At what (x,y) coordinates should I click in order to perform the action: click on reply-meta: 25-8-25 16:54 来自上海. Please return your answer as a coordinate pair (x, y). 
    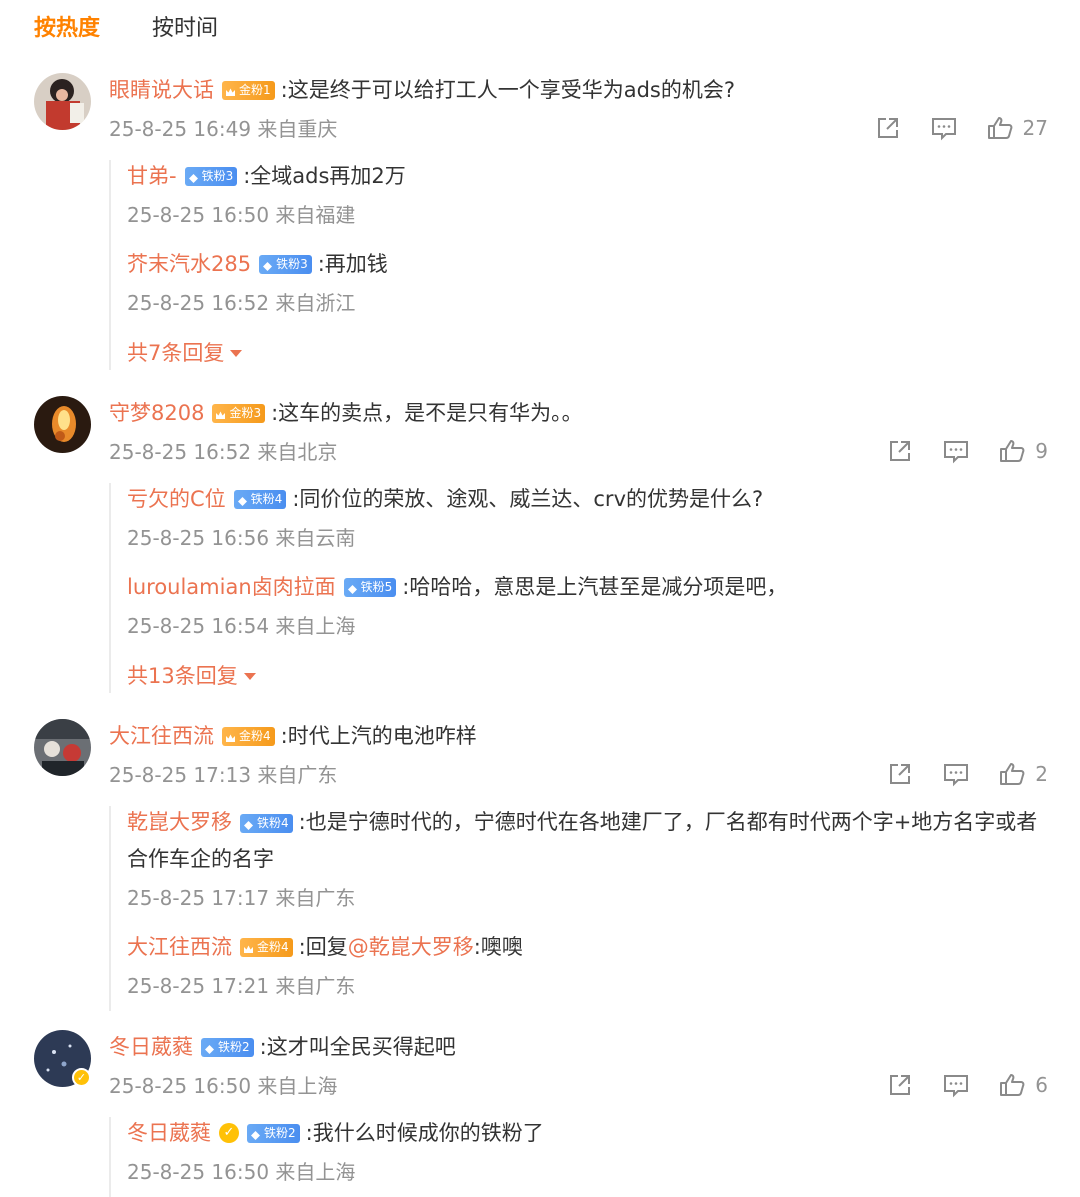
    Looking at the image, I should click on (241, 626).